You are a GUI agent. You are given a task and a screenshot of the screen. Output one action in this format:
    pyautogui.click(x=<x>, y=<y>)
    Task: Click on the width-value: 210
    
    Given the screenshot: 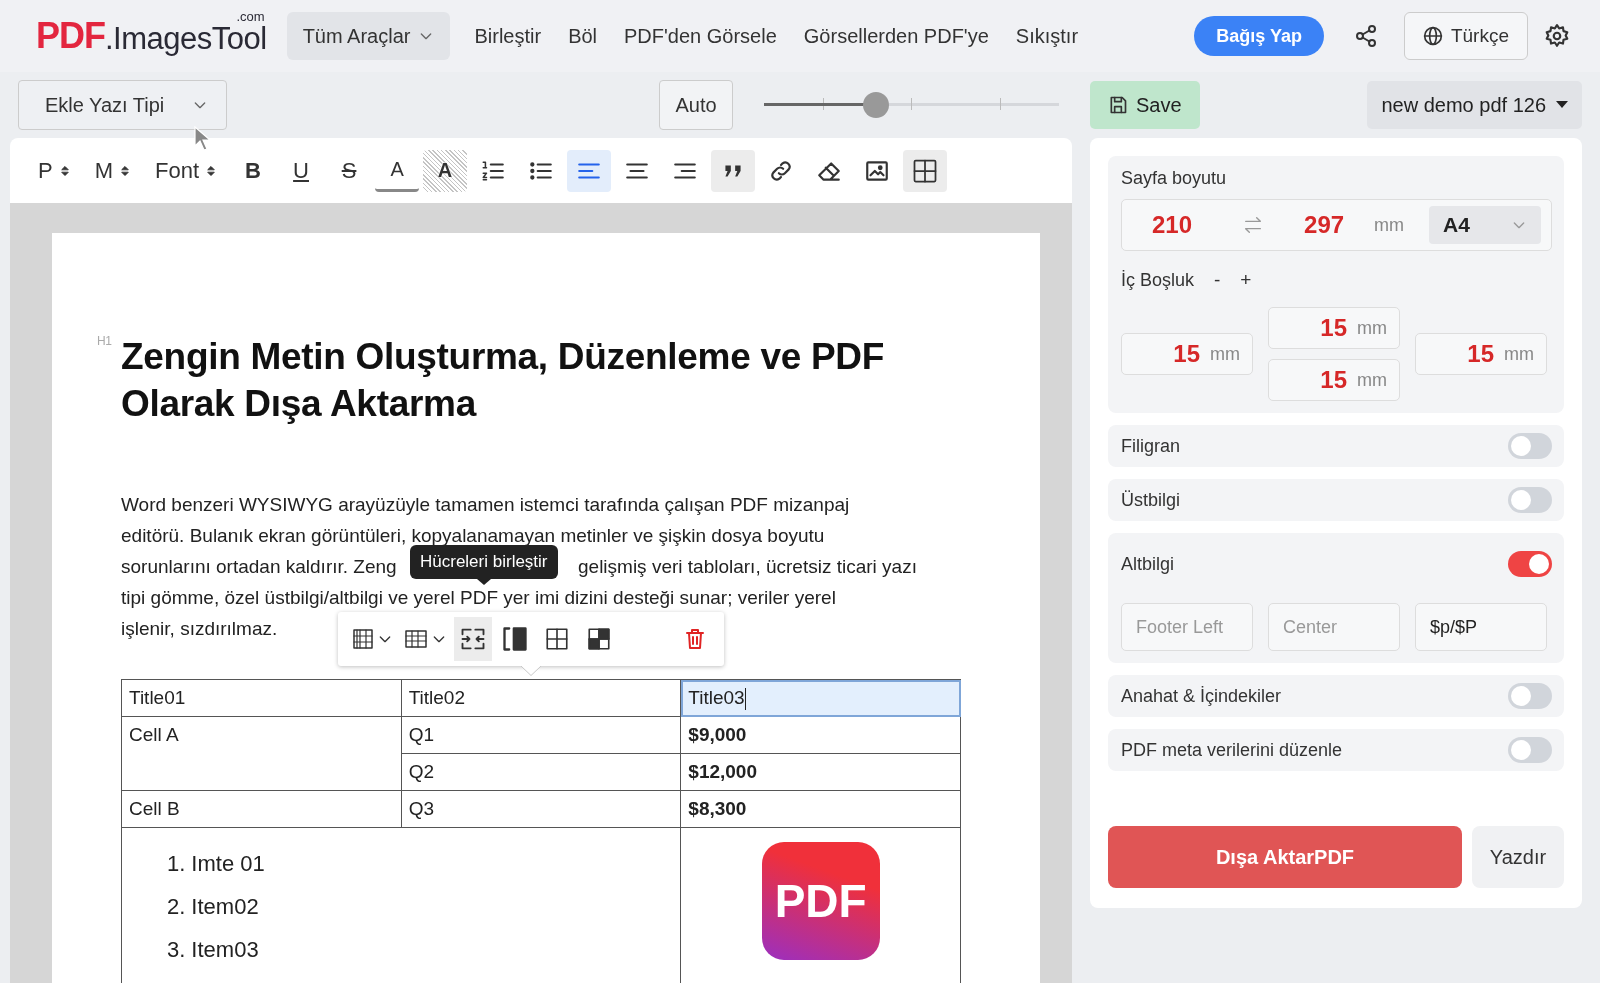 What is the action you would take?
    pyautogui.click(x=1172, y=225)
    